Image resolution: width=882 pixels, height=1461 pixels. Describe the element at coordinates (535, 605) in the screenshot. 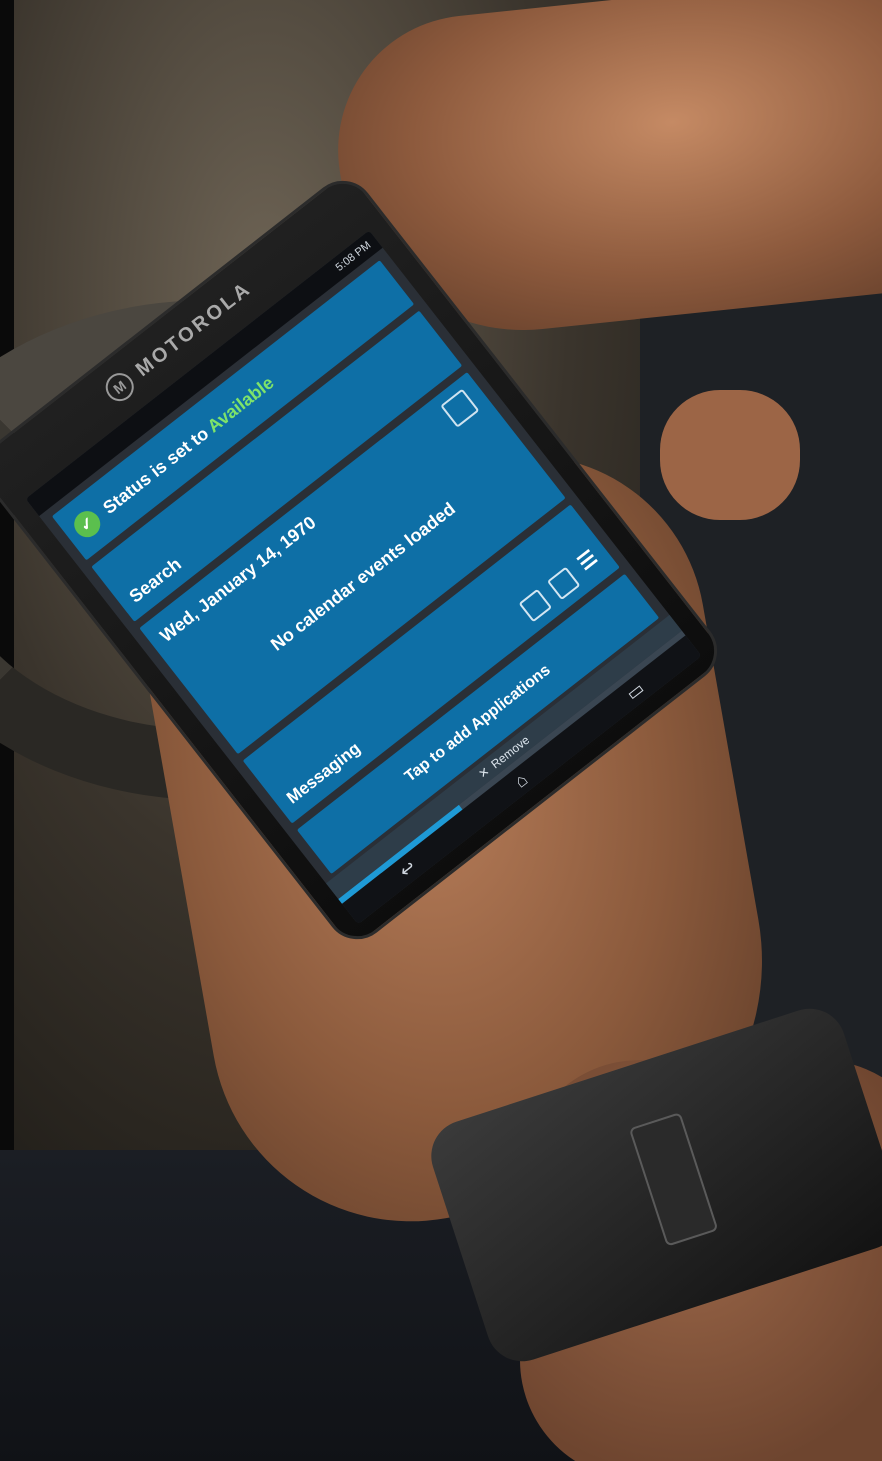

I see `mail-icon` at that location.